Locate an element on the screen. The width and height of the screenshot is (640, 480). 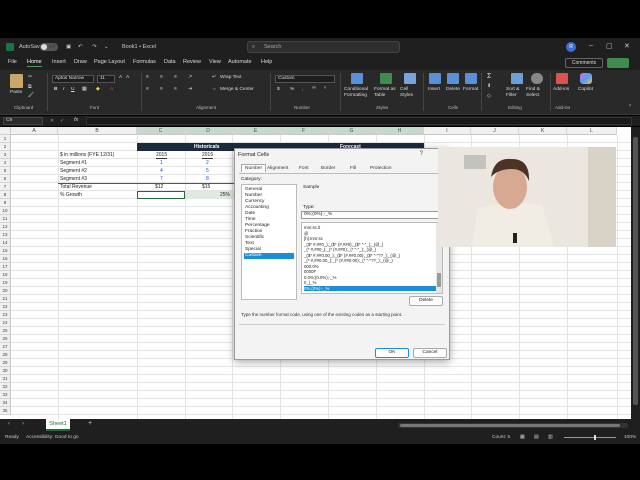
row-header-4: 4 is located at coordinates (5, 163).